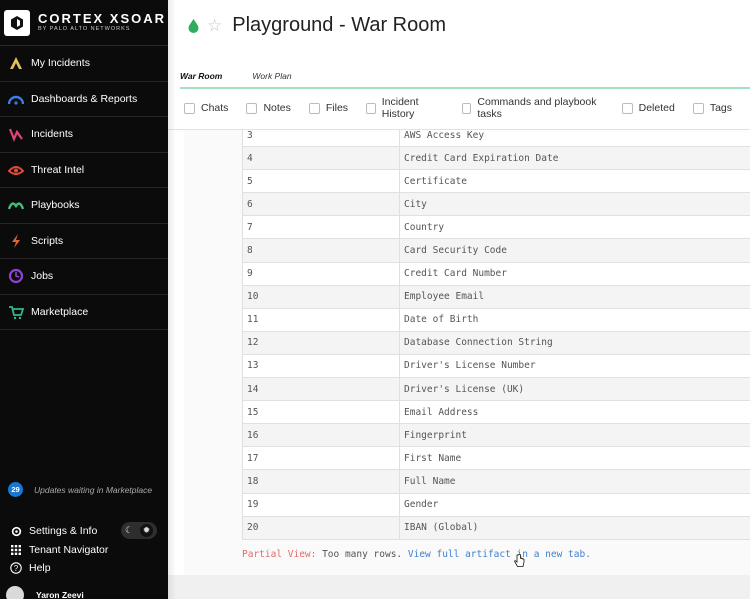  I want to click on filter-notes: Notes, so click(268, 108).